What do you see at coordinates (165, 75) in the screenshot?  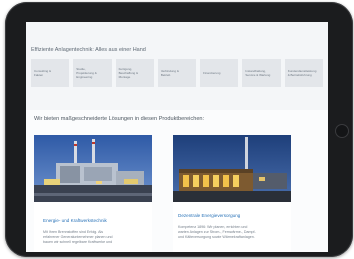 I see `nav-tile-label: Betrieb` at bounding box center [165, 75].